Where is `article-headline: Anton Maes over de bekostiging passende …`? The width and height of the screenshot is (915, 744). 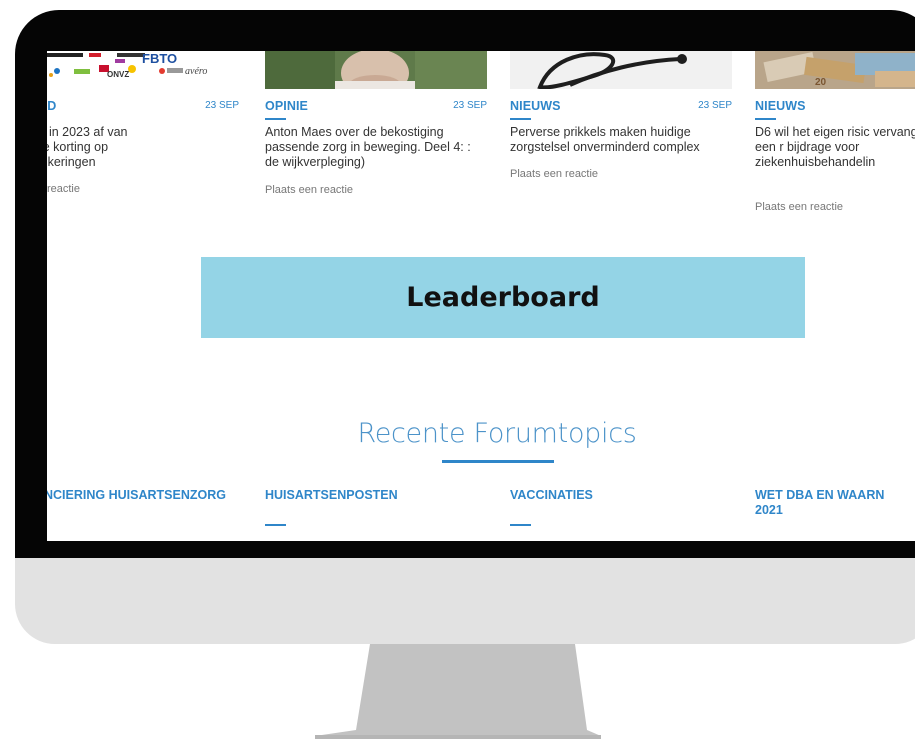 article-headline: Anton Maes over de bekostiging passende … is located at coordinates (376, 147).